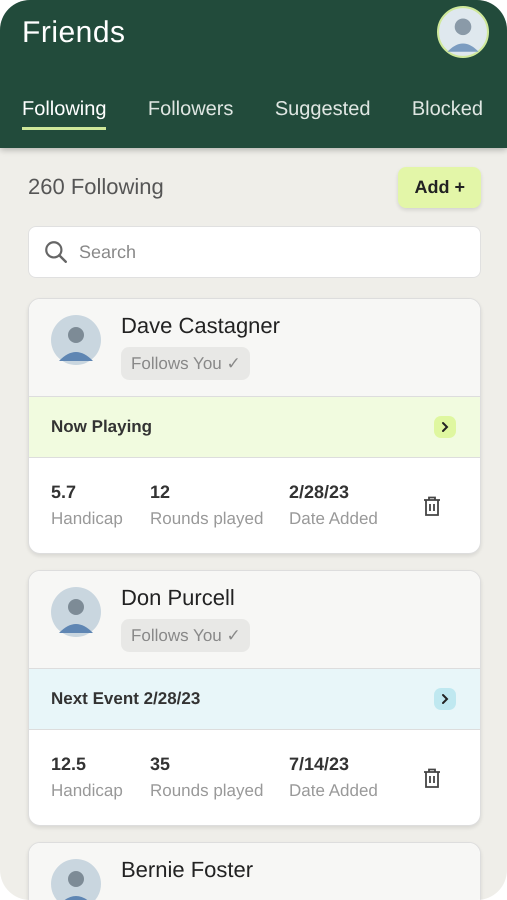 The image size is (507, 900). What do you see at coordinates (319, 492) in the screenshot?
I see `stat-value: 2/28/23` at bounding box center [319, 492].